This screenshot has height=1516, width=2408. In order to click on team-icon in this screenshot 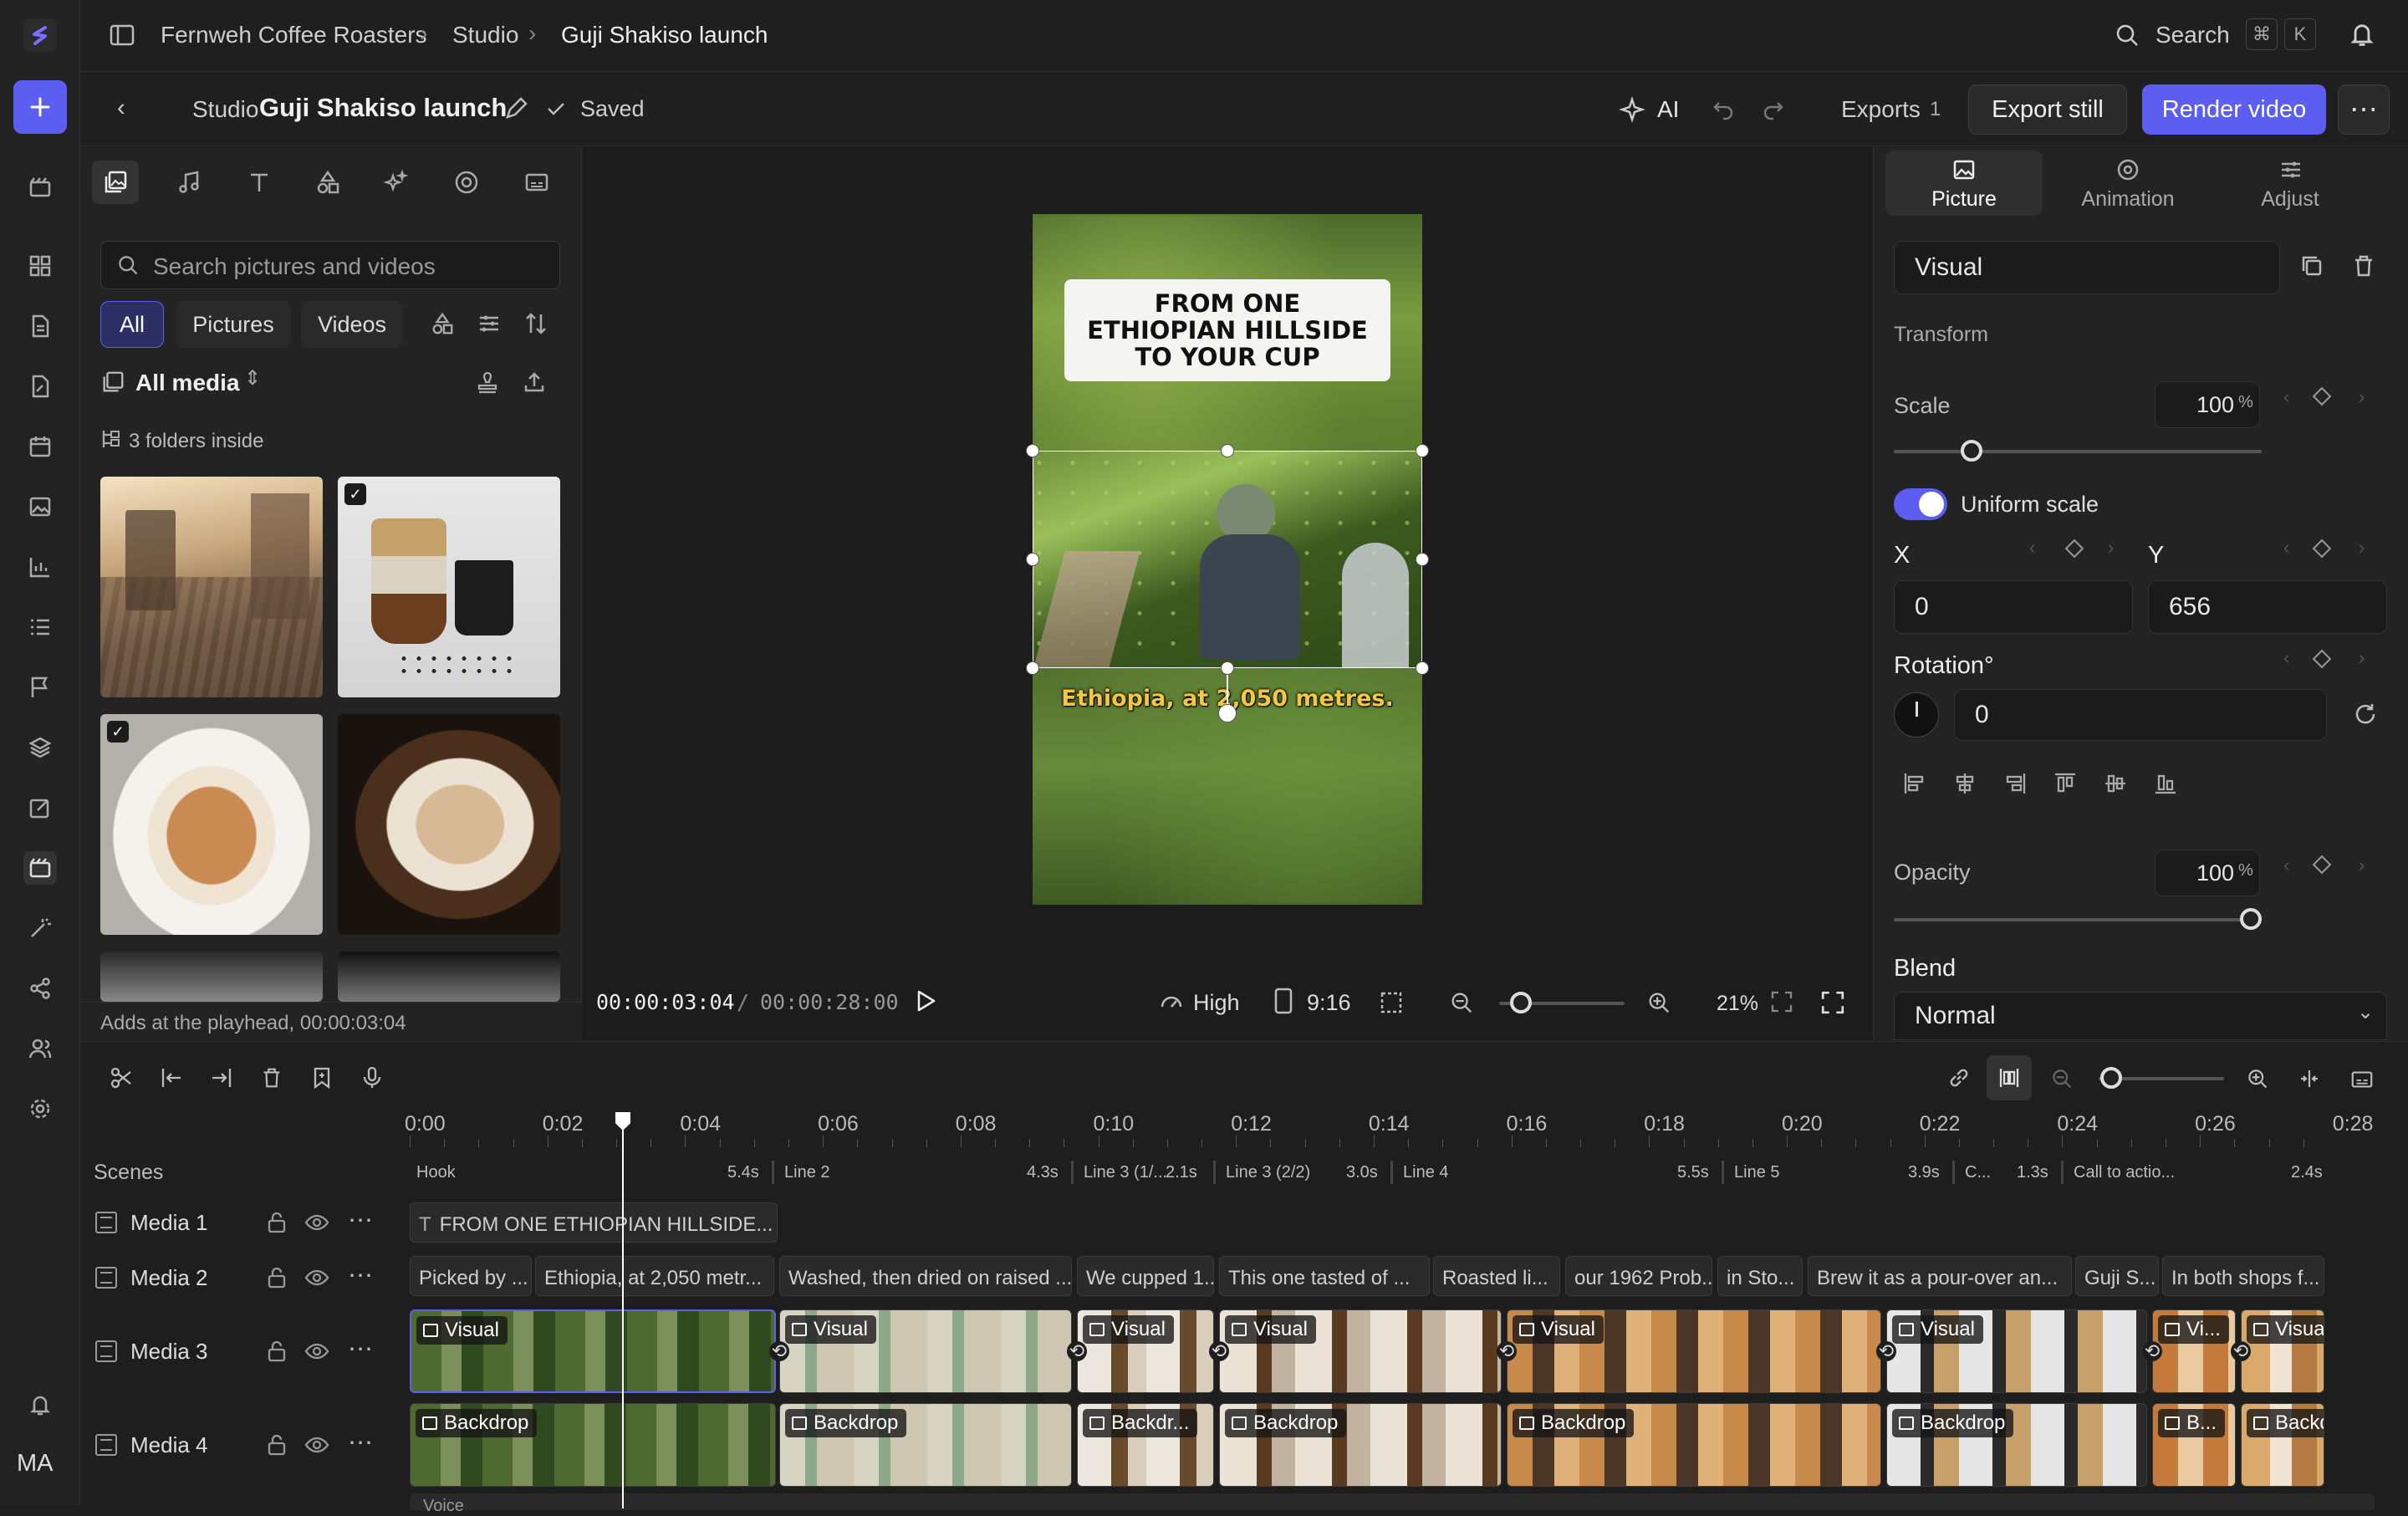, I will do `click(40, 1048)`.